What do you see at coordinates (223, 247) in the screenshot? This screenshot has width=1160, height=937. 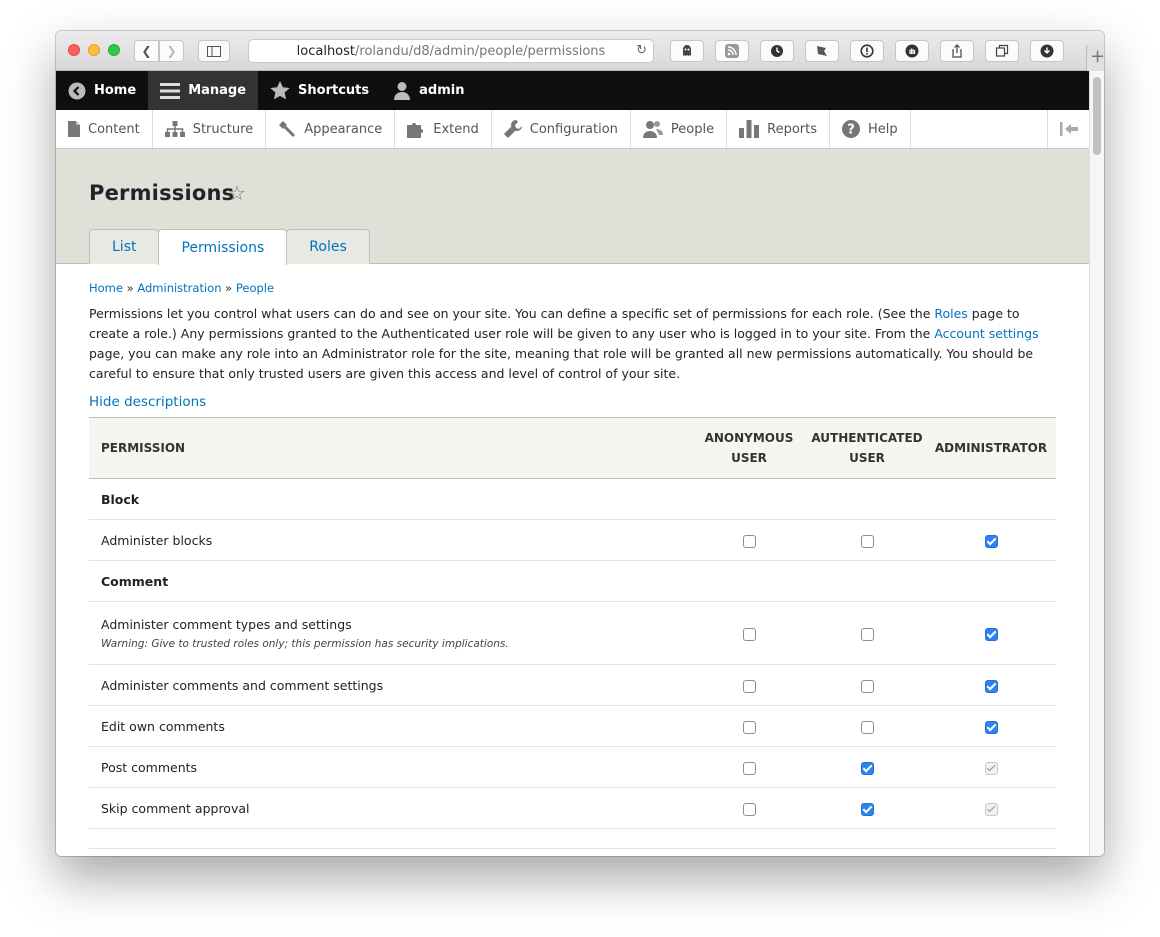 I see `tab-permissions: Permissions` at bounding box center [223, 247].